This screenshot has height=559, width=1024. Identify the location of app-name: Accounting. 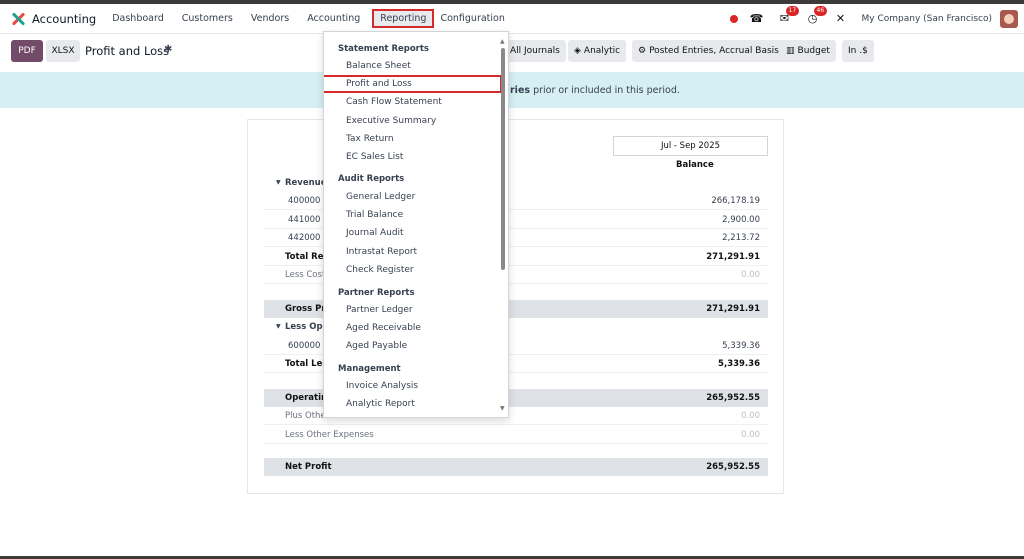
(64, 18).